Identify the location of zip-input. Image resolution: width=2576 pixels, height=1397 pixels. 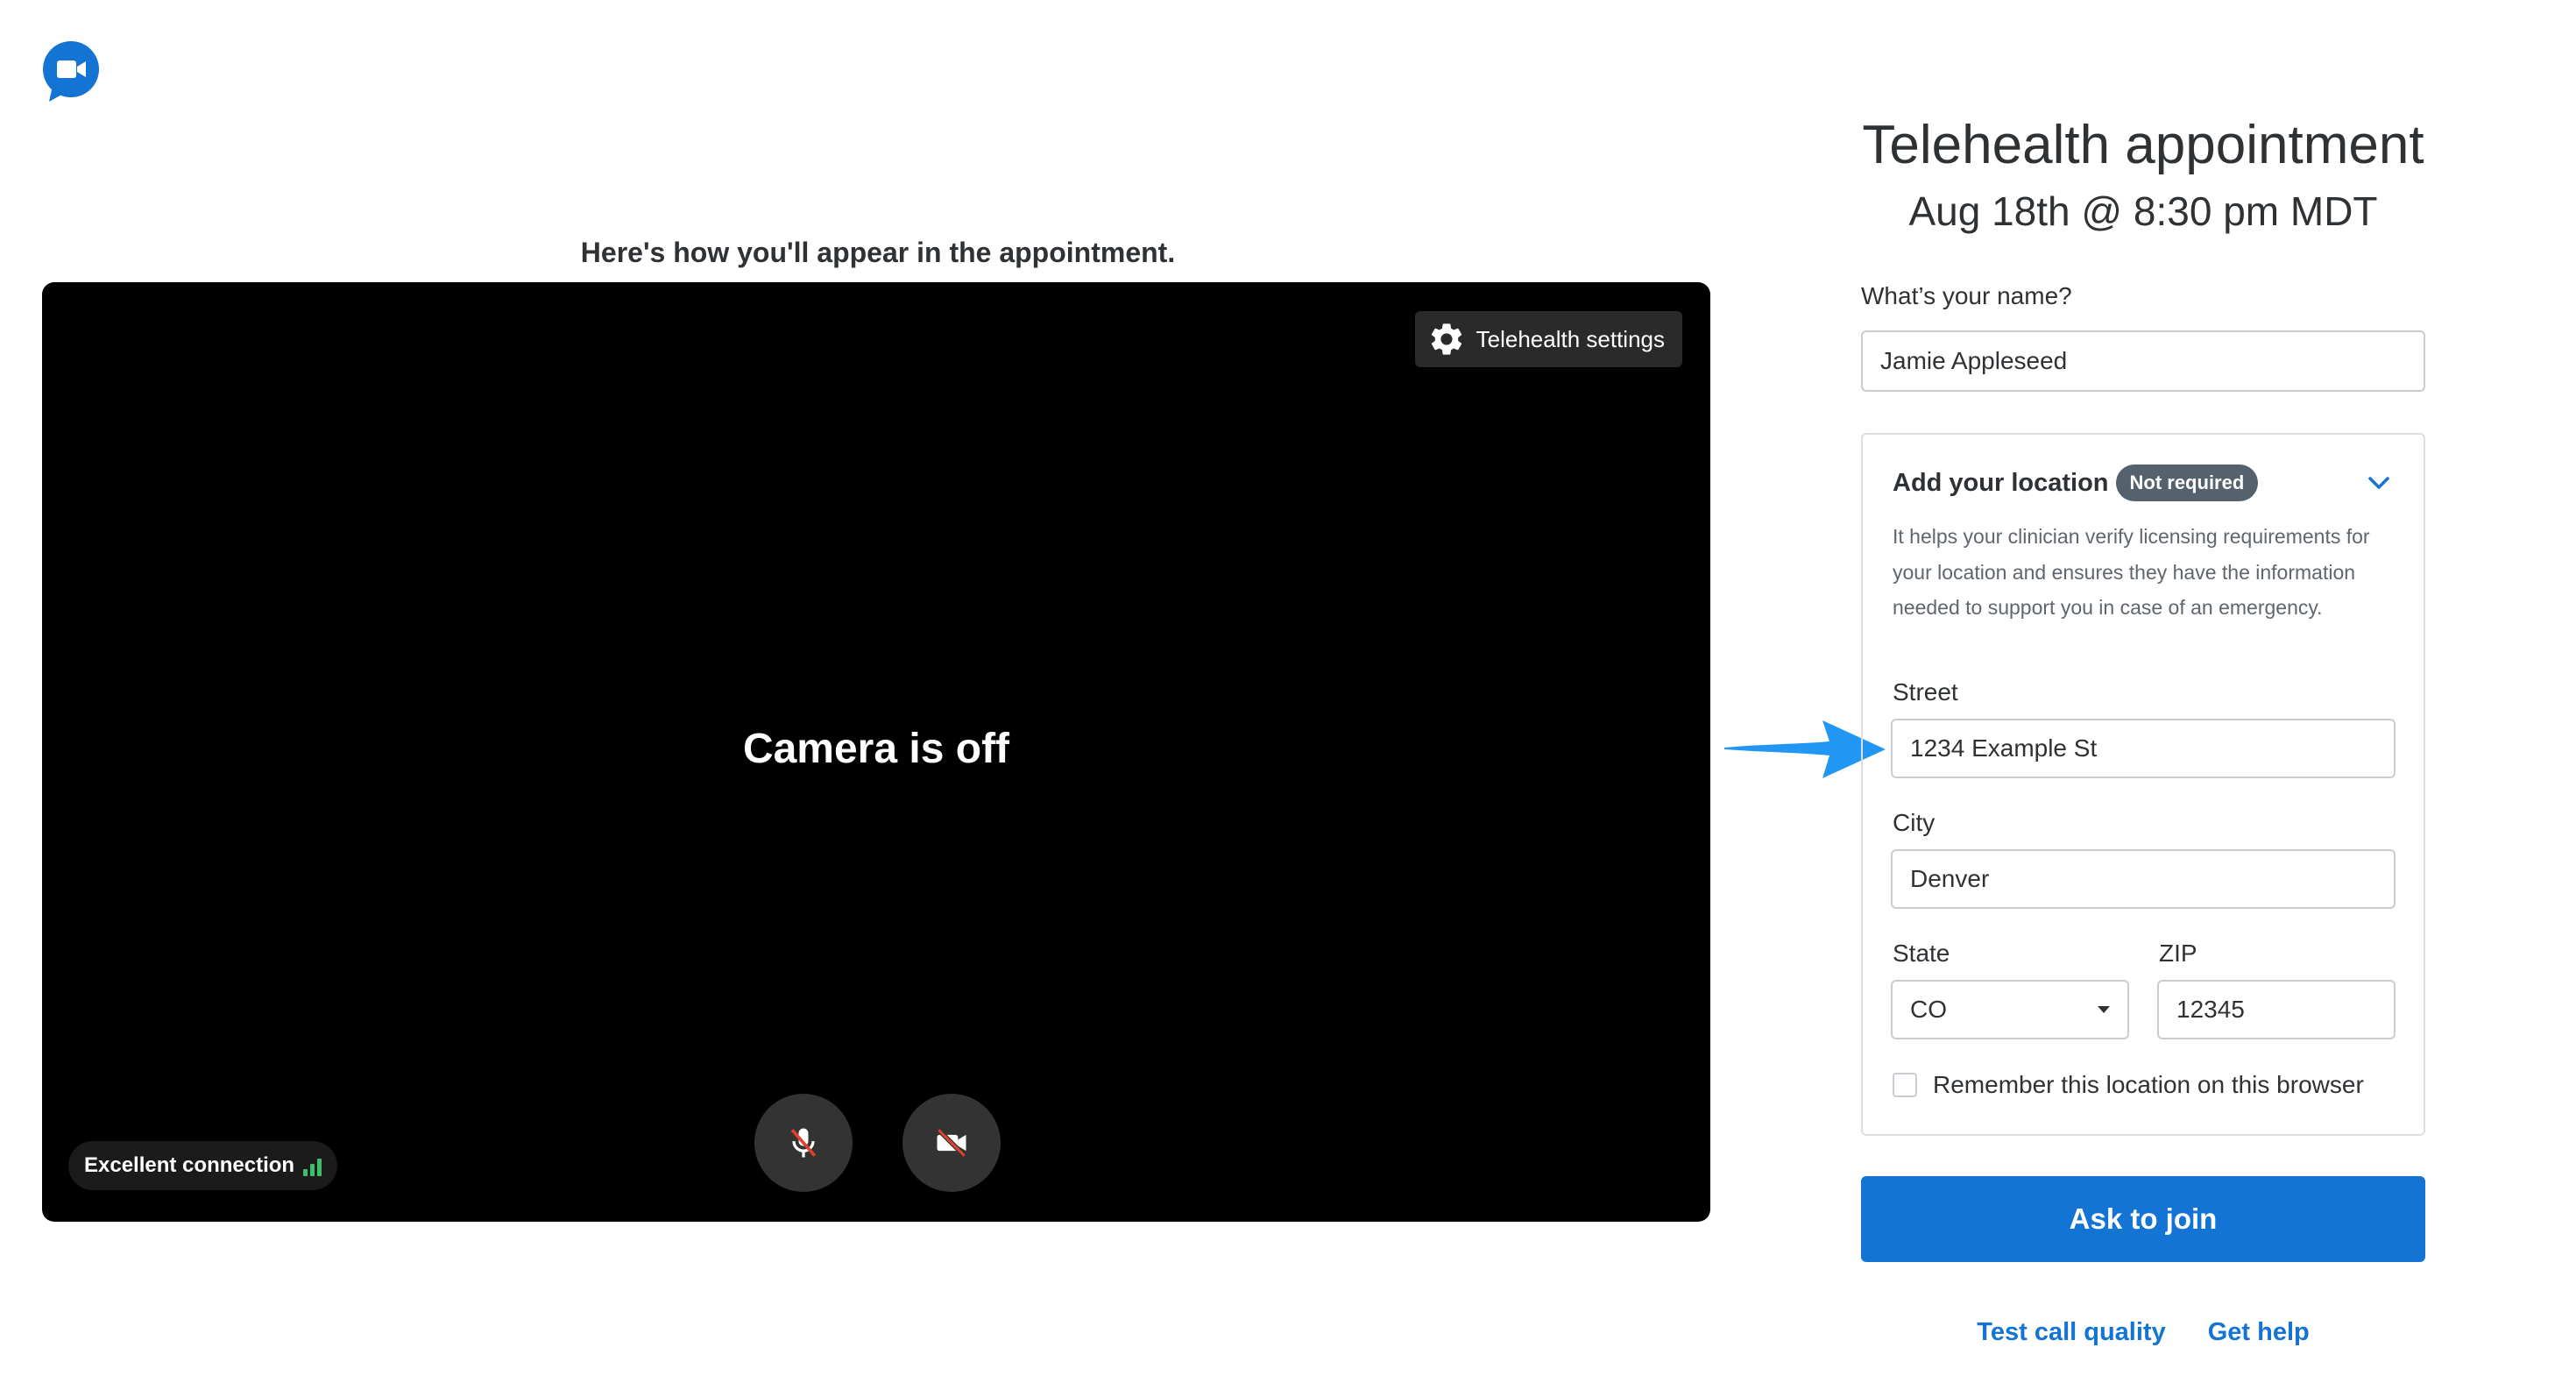
(2276, 1009).